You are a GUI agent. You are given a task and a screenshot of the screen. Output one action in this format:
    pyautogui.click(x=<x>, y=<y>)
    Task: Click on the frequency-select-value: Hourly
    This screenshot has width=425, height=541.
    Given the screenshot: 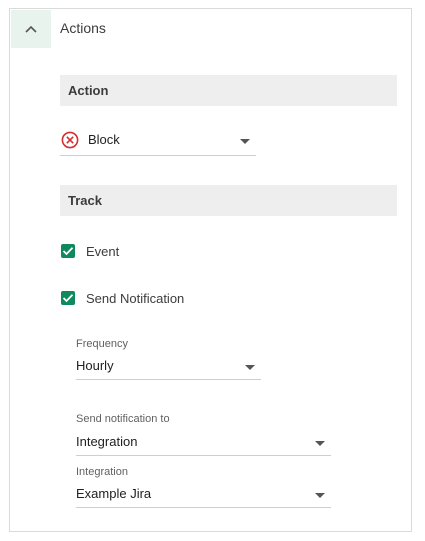 What is the action you would take?
    pyautogui.click(x=95, y=365)
    